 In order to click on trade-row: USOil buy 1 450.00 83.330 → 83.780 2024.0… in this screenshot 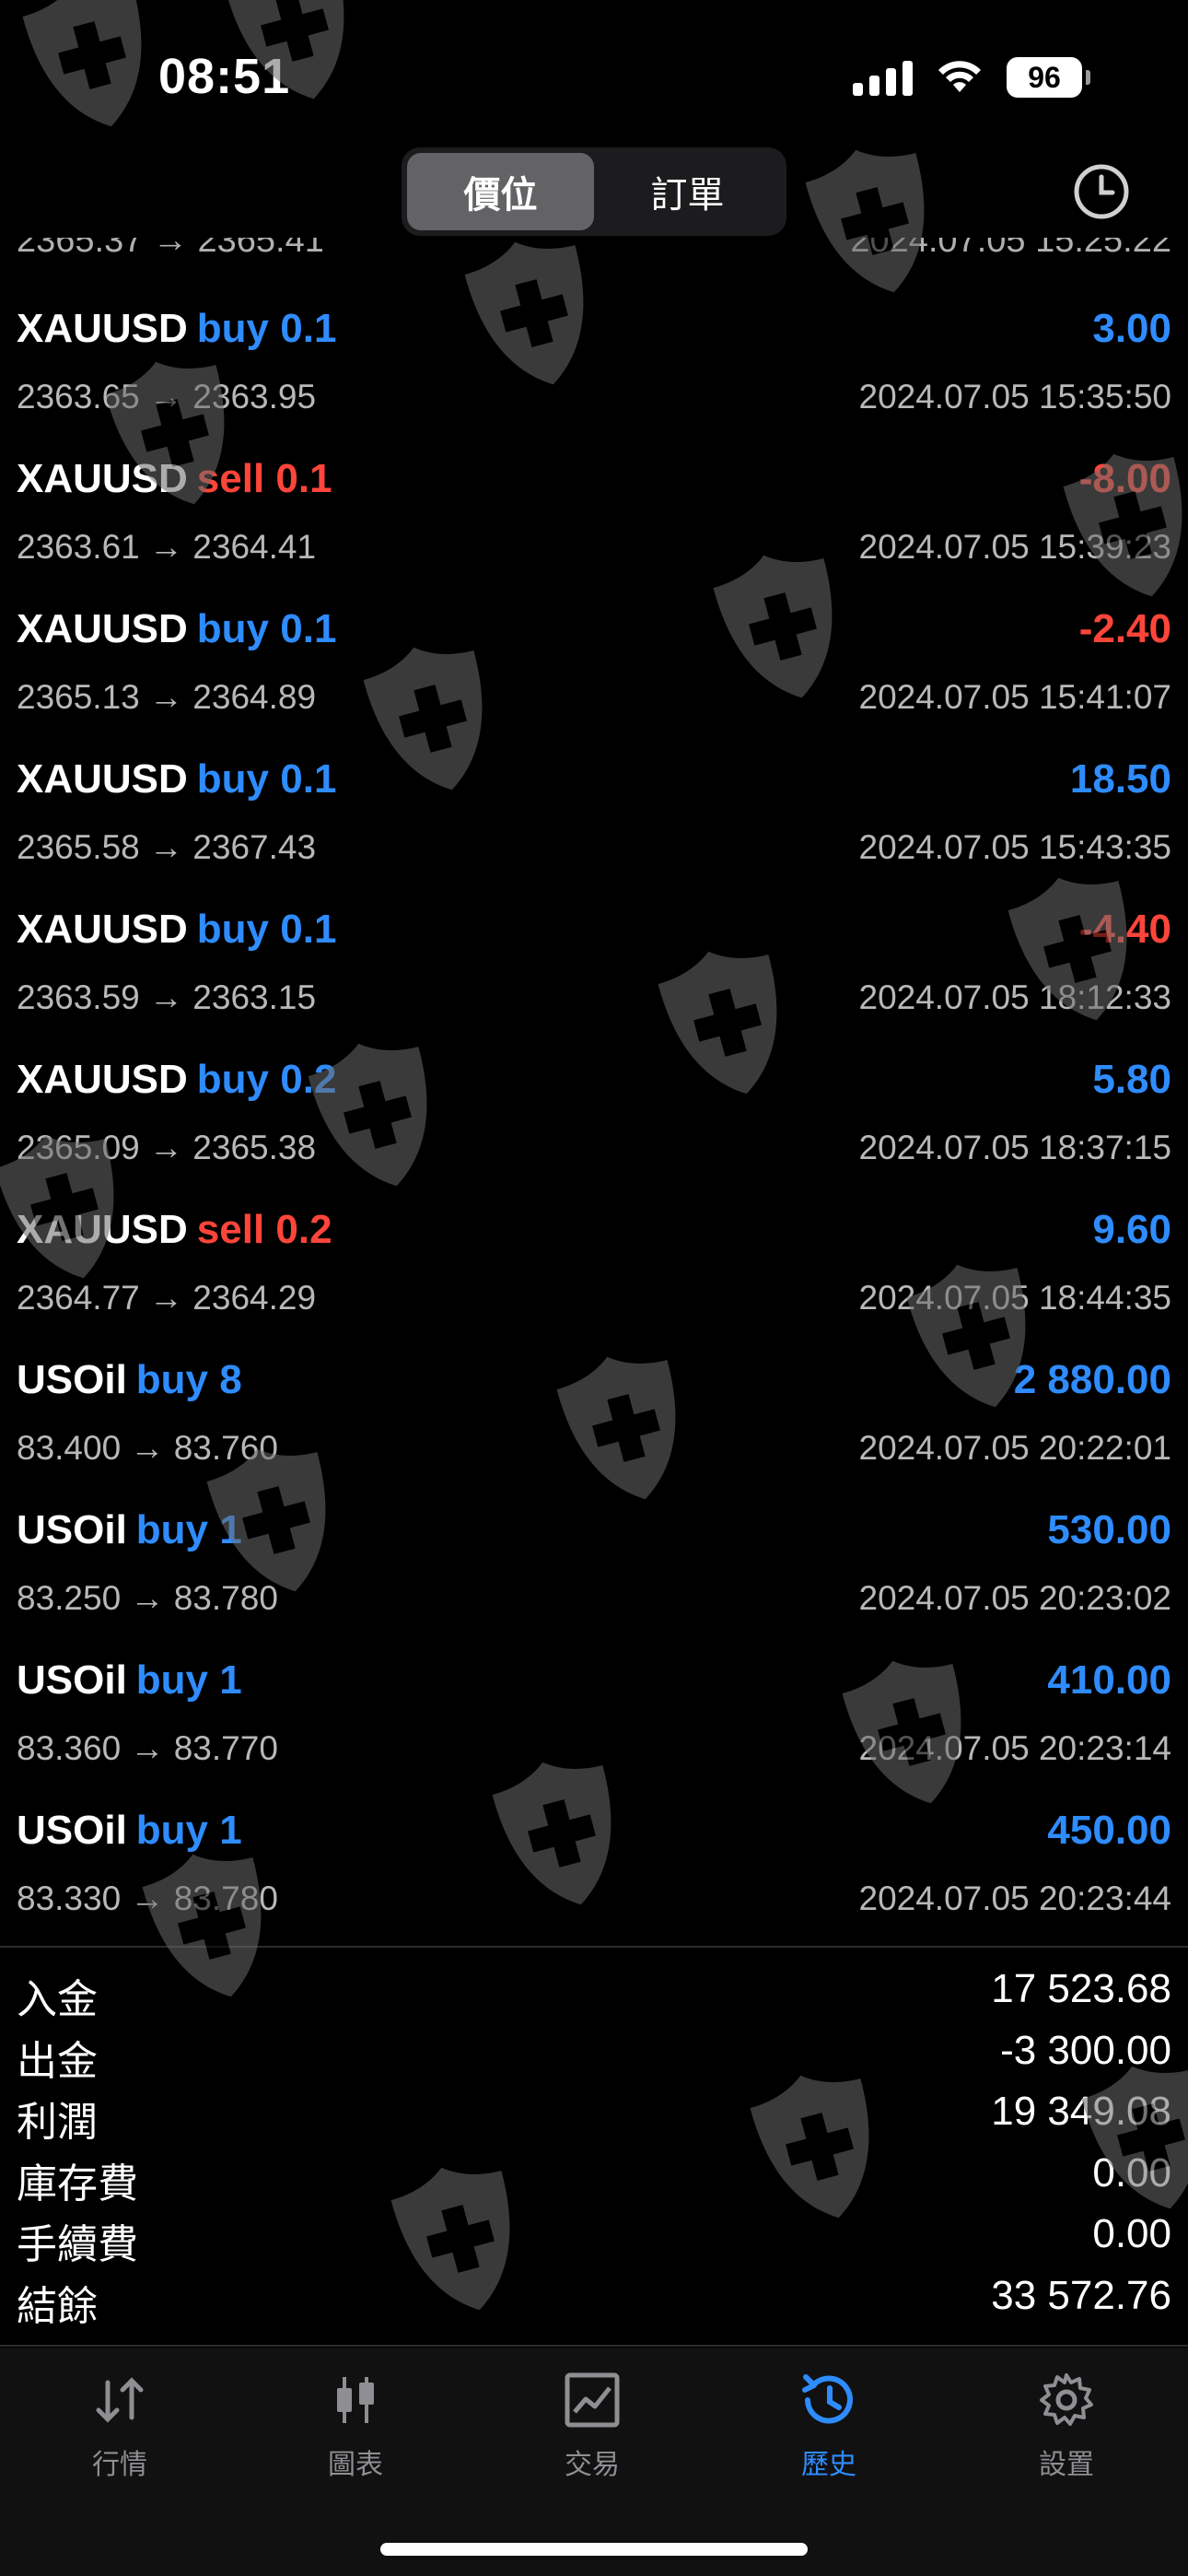, I will do `click(594, 1883)`.